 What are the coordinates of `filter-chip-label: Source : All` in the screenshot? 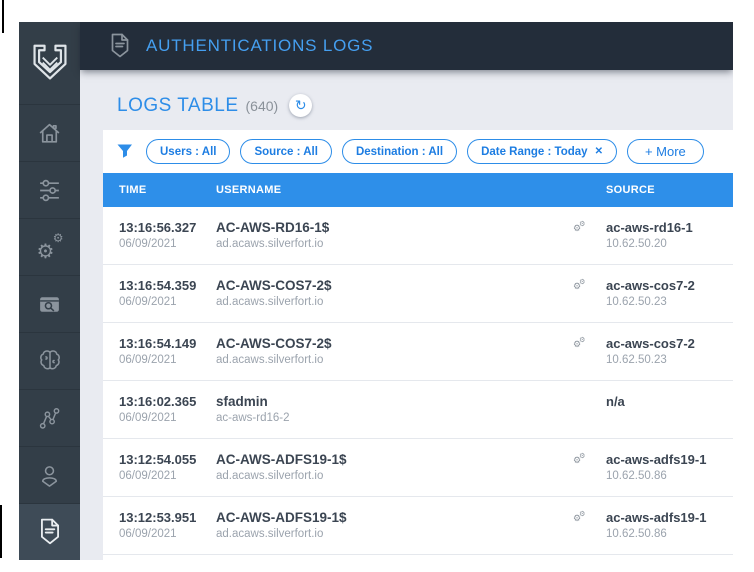 It's located at (286, 151).